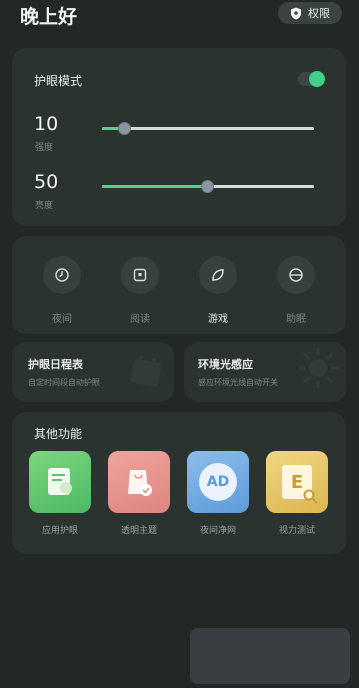 The height and width of the screenshot is (688, 359). I want to click on greeting-title: 晚上好, so click(49, 17).